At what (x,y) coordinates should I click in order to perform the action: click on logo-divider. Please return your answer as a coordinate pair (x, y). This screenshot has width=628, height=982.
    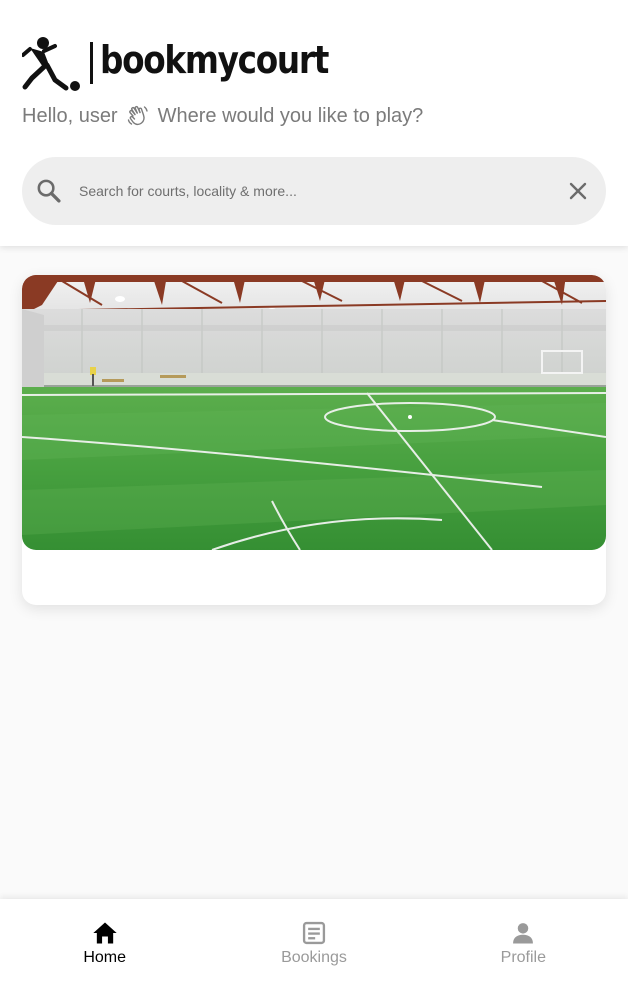
    Looking at the image, I should click on (91, 63).